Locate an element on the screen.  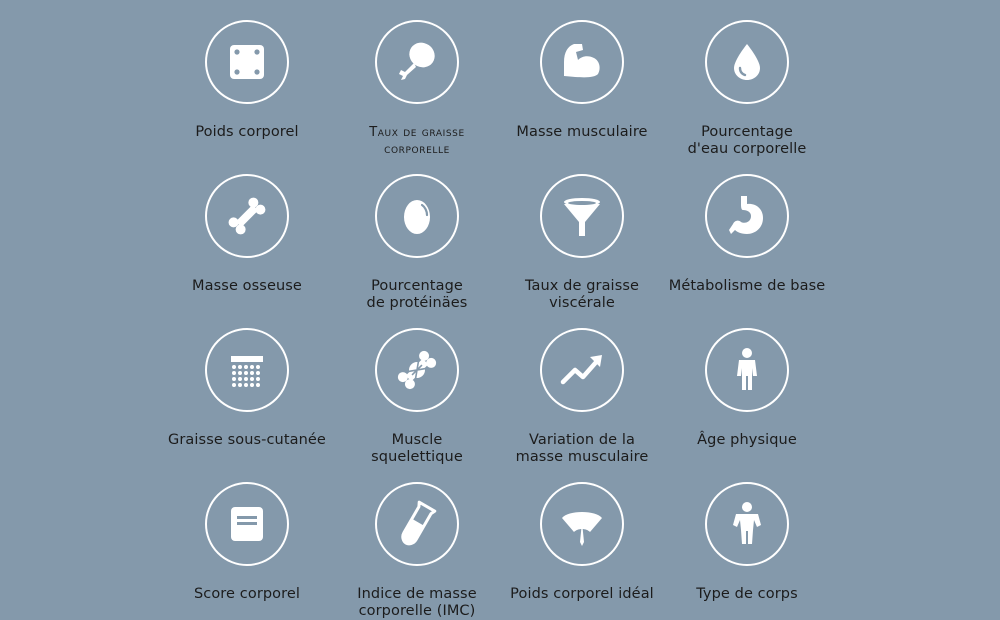
metric-masse-osseuse: Masse osseuse is located at coordinates (247, 234).